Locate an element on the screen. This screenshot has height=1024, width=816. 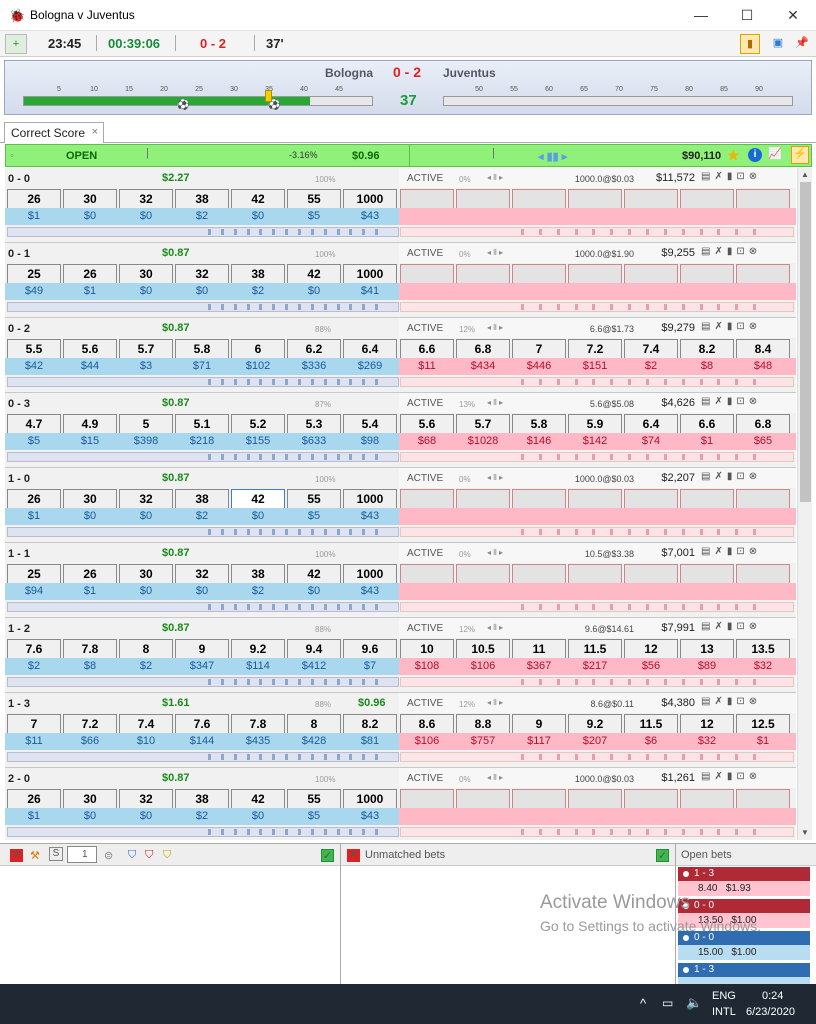
info-icon: i is located at coordinates (755, 155).